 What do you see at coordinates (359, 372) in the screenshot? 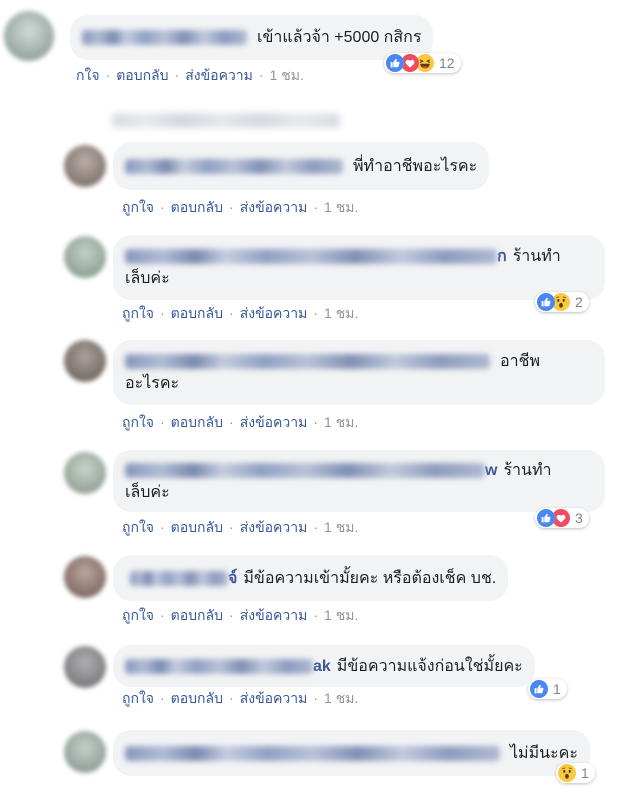
I see `comment-bubble: อาชีพ อะไรคะ` at bounding box center [359, 372].